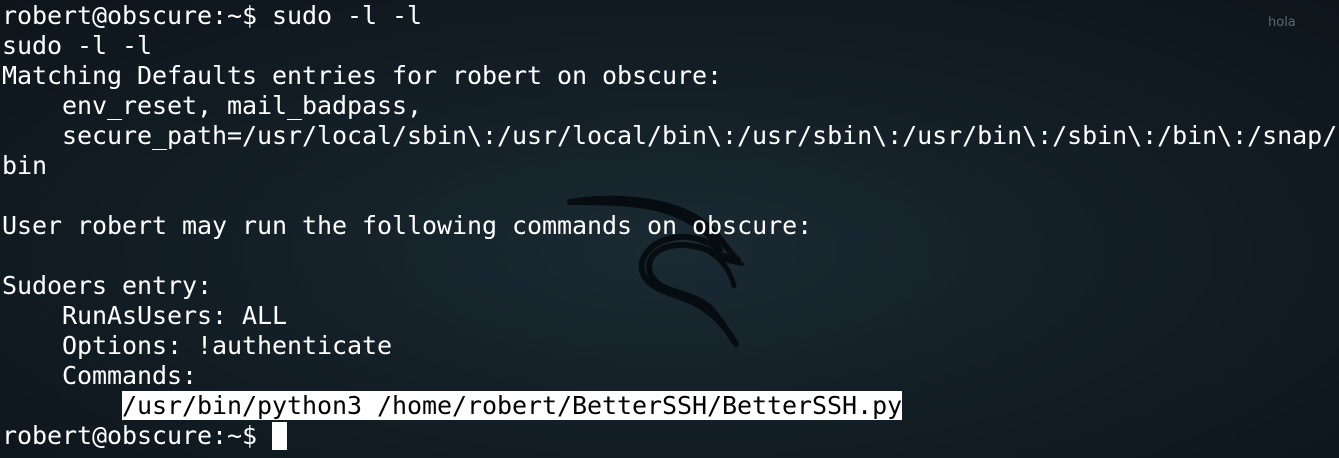 The height and width of the screenshot is (458, 1339). What do you see at coordinates (280, 436) in the screenshot?
I see `text-cursor` at bounding box center [280, 436].